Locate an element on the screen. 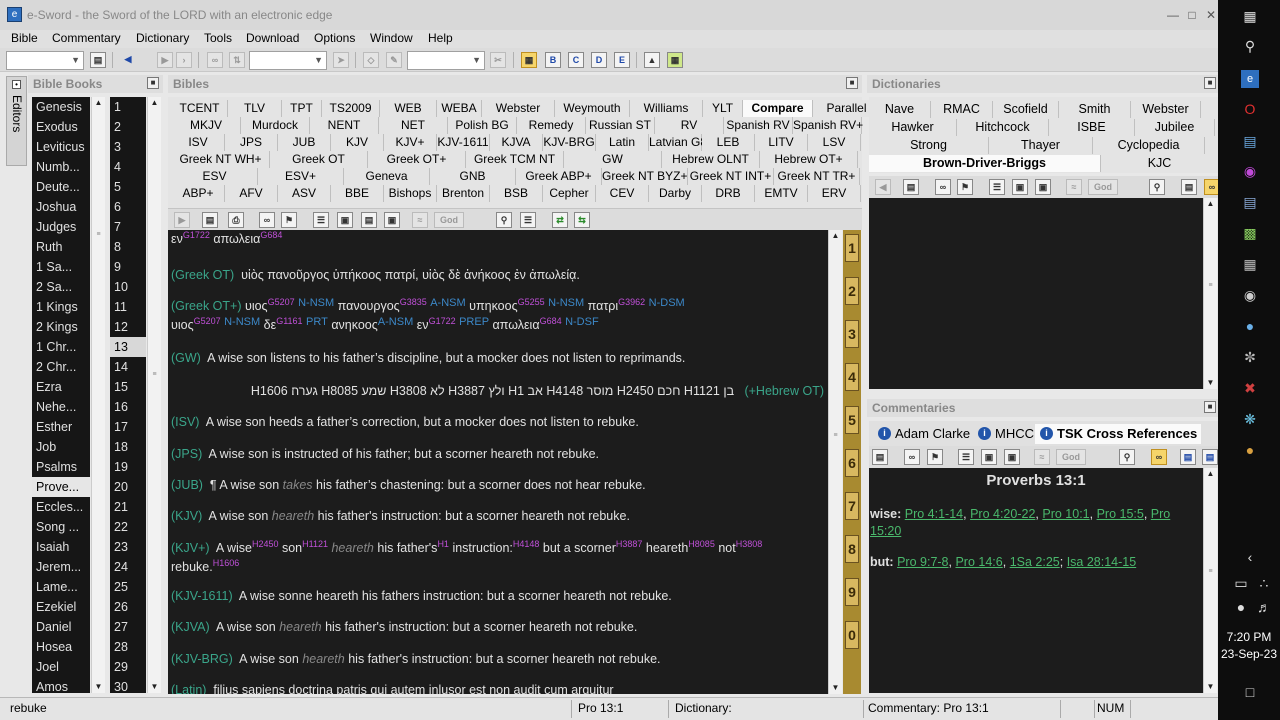 This screenshot has width=1280, height=720. bible-tab: Greek OT+ is located at coordinates (417, 159).